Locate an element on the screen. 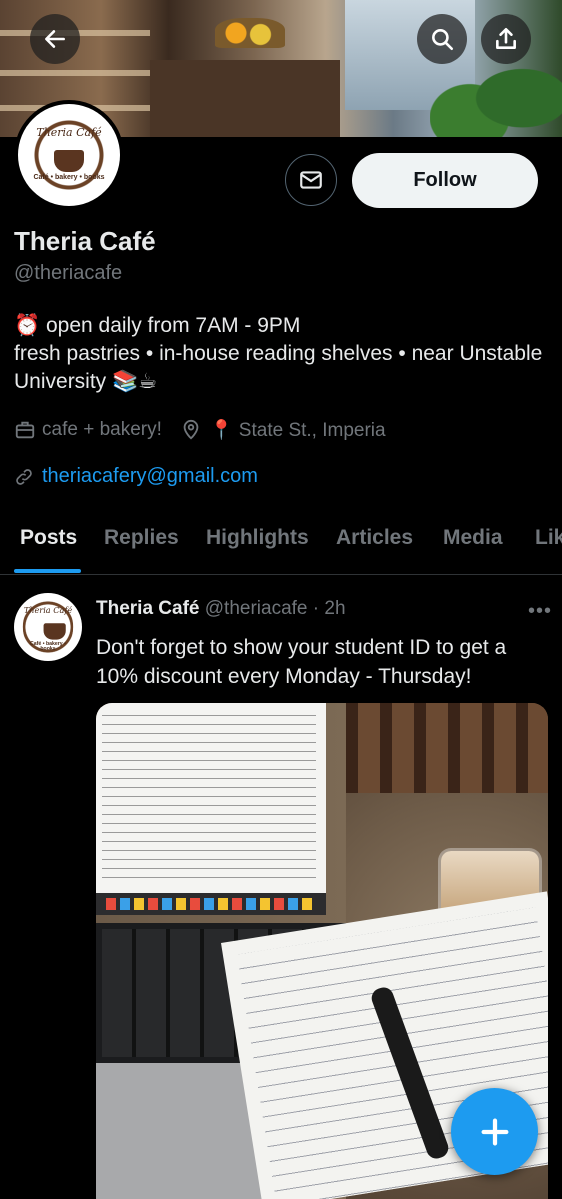 Image resolution: width=562 pixels, height=1199 pixels. profile-handle: @theriacafe is located at coordinates (68, 273).